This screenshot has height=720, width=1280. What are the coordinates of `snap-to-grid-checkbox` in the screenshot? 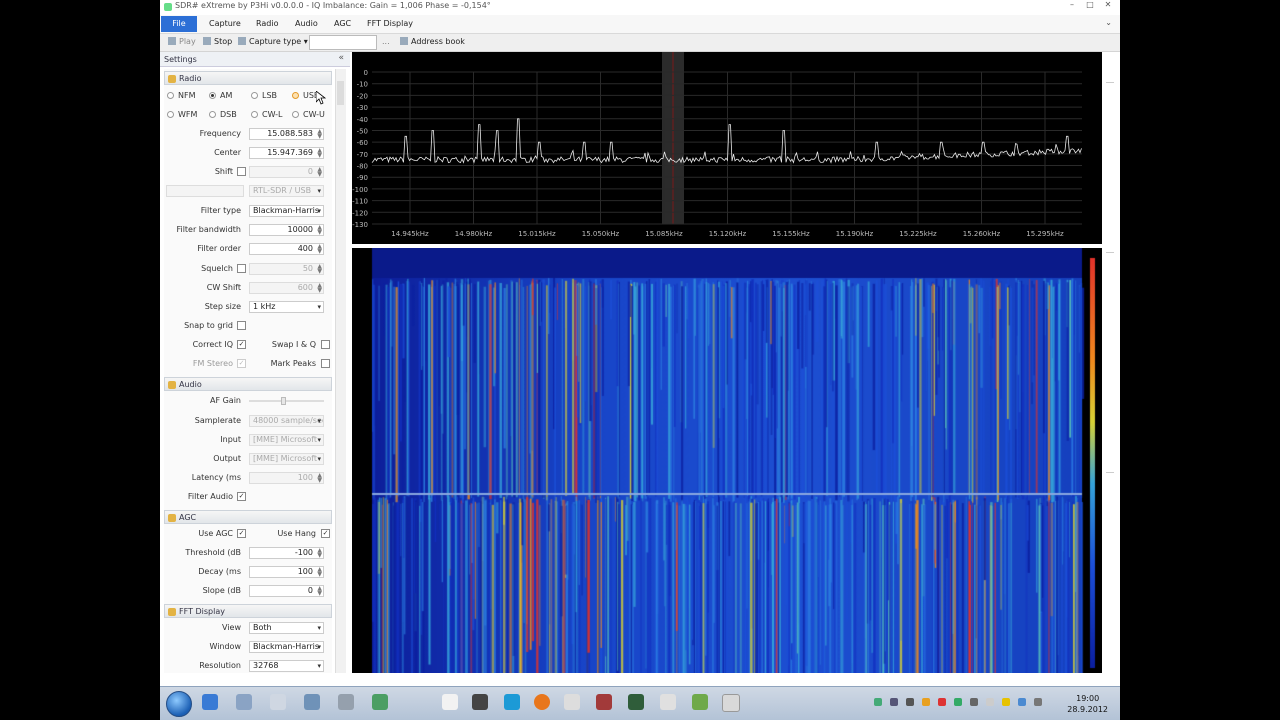 It's located at (241, 325).